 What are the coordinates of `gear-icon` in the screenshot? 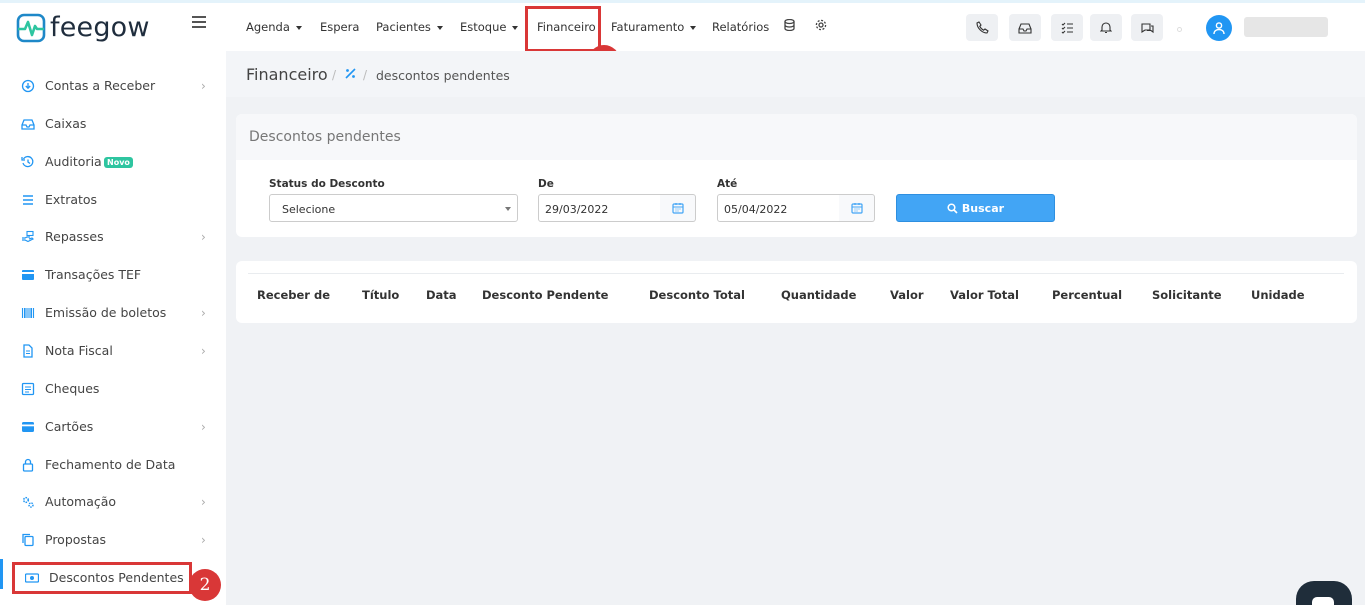 It's located at (821, 26).